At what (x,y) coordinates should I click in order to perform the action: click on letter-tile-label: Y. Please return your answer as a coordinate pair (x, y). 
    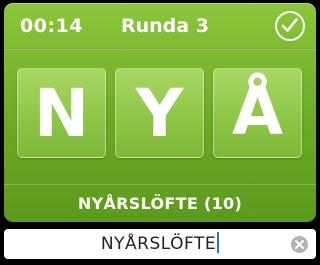
    Looking at the image, I should click on (159, 113).